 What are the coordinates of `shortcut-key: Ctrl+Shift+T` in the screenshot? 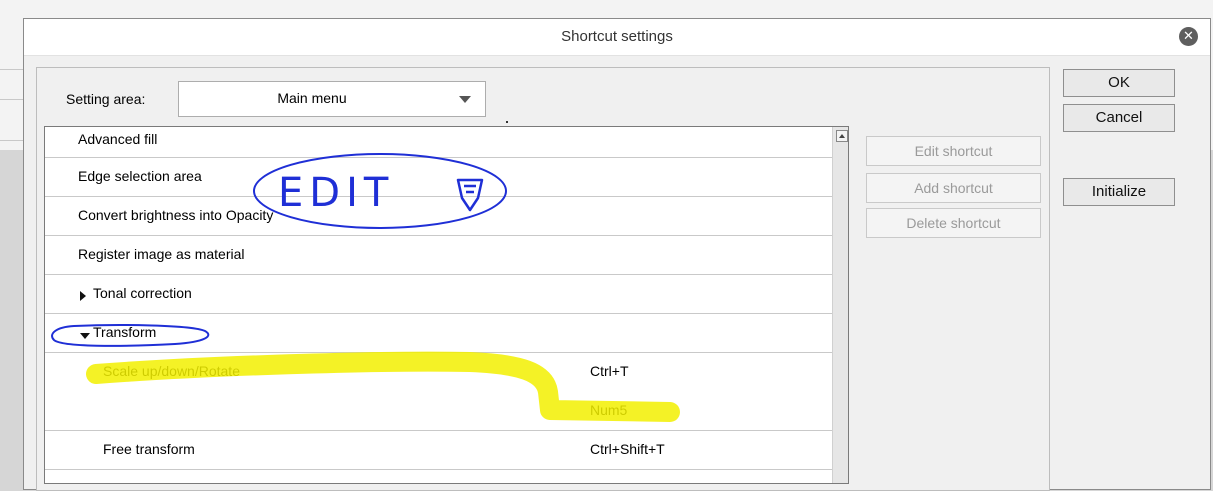 It's located at (627, 449).